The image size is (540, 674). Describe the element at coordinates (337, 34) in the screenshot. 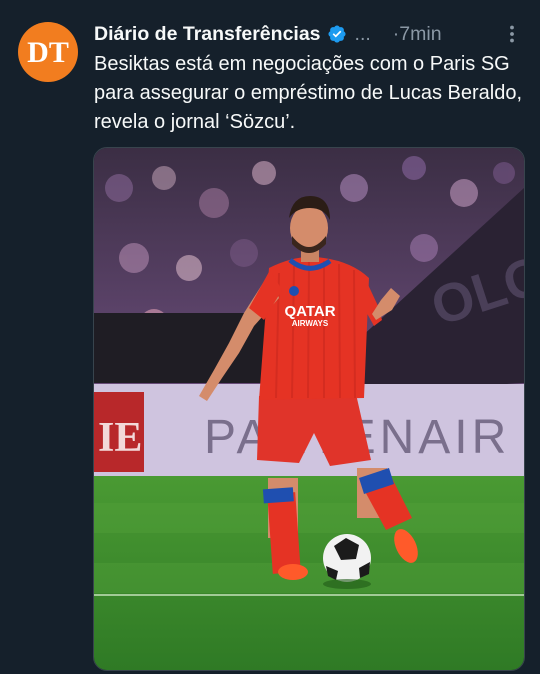

I see `verified-badge-icon` at that location.